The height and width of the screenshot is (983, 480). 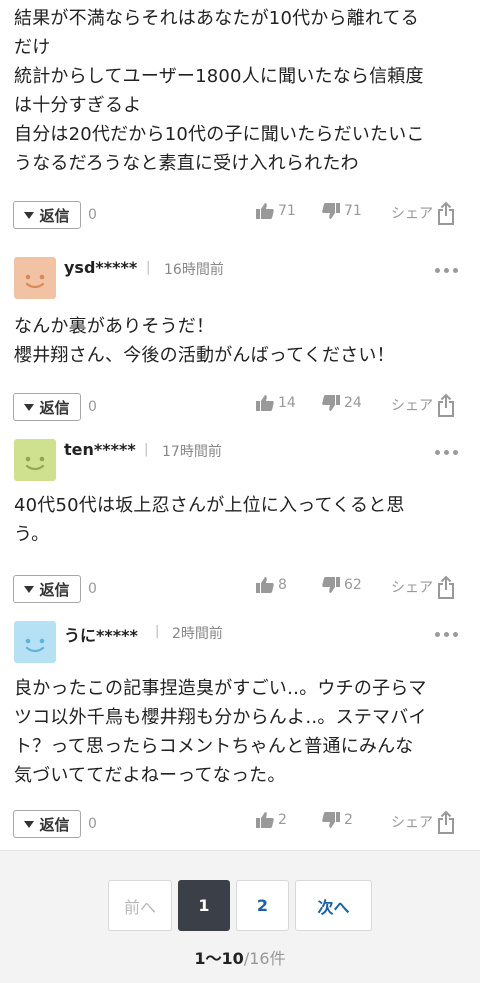 I want to click on dislike-button: 62, so click(x=342, y=585).